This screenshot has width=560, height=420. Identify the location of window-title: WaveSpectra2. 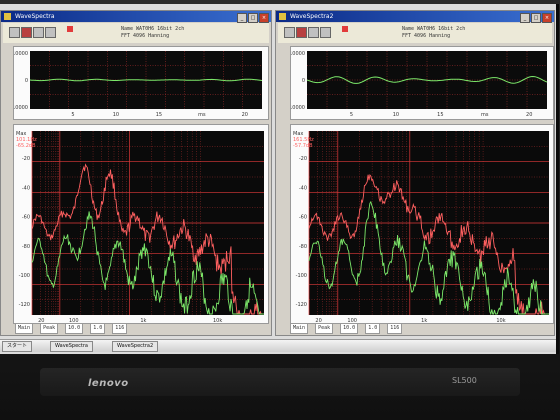
(312, 16).